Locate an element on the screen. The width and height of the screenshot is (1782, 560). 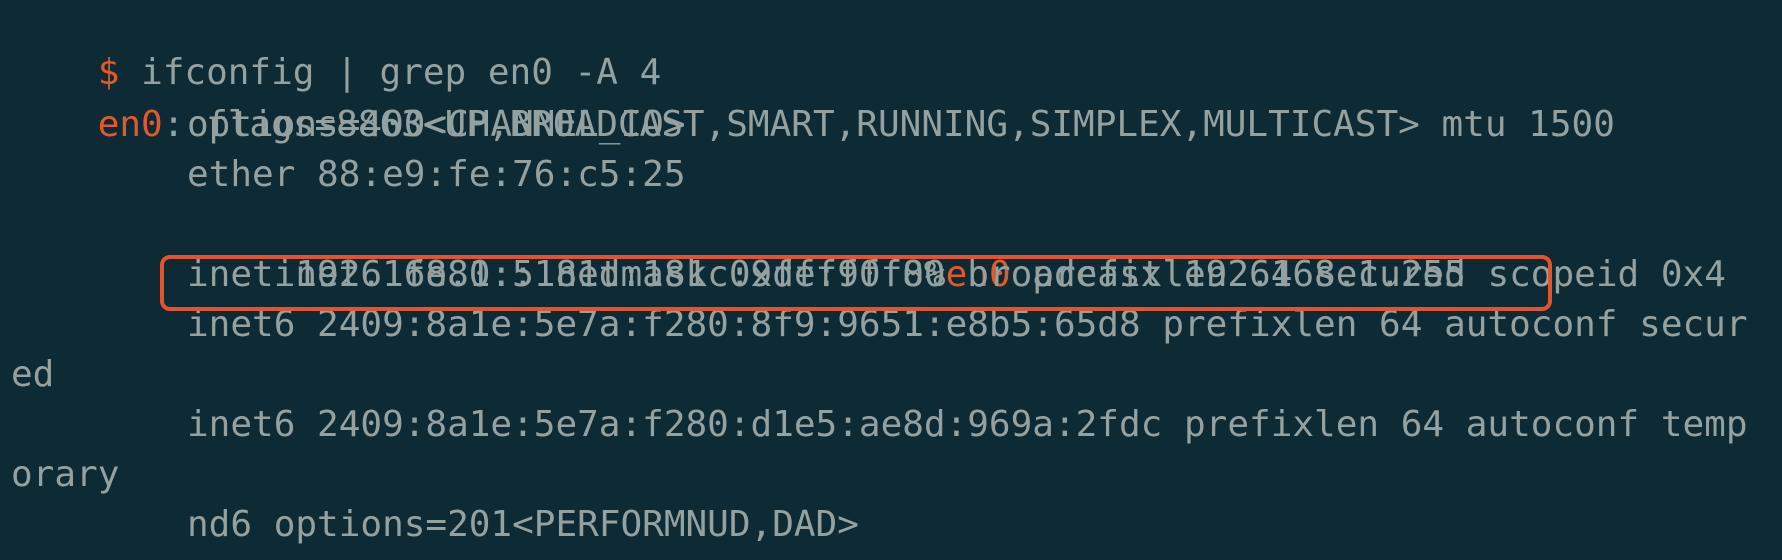
command-line: $ ifconfig | grep en0 -A 4 is located at coordinates (336, 46).